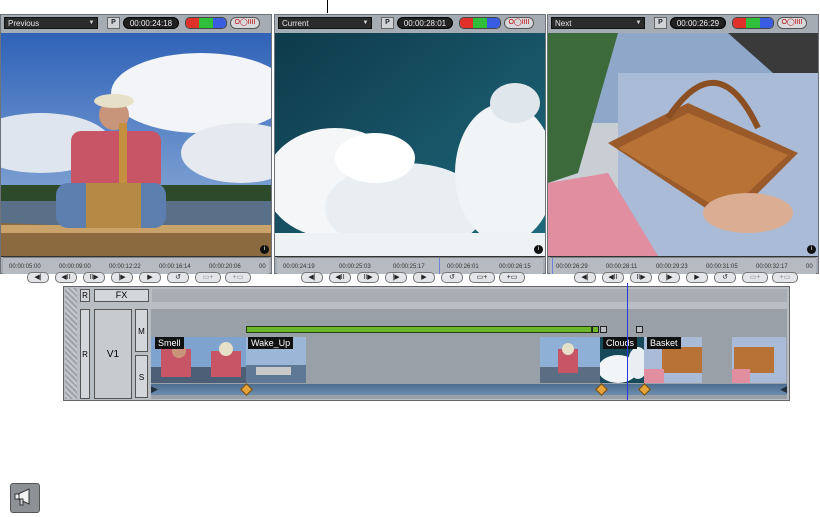  What do you see at coordinates (409, 267) in the screenshot?
I see `ruler-tick: 00:00:25:17` at bounding box center [409, 267].